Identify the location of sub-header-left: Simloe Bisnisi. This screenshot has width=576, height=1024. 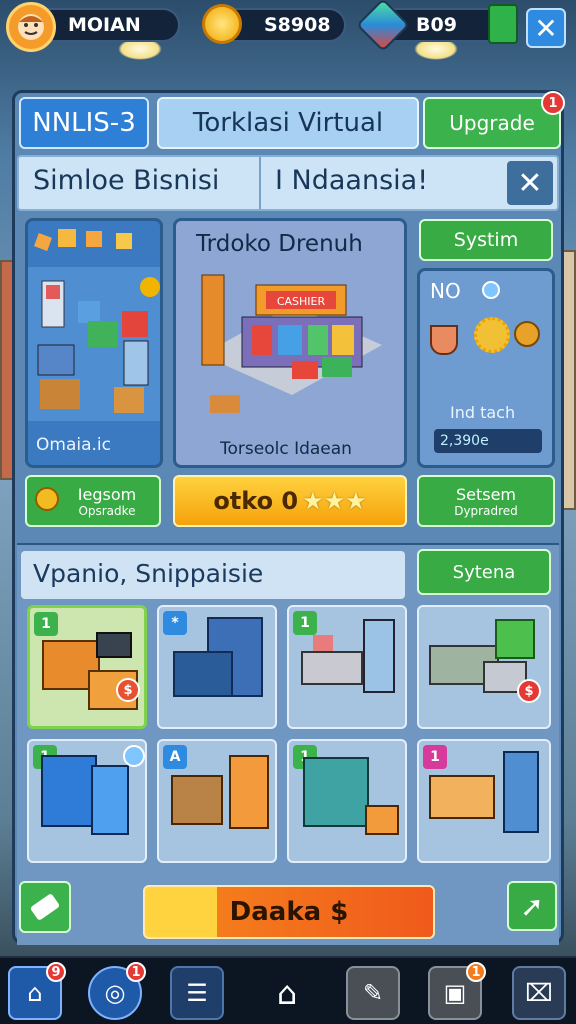
(126, 180).